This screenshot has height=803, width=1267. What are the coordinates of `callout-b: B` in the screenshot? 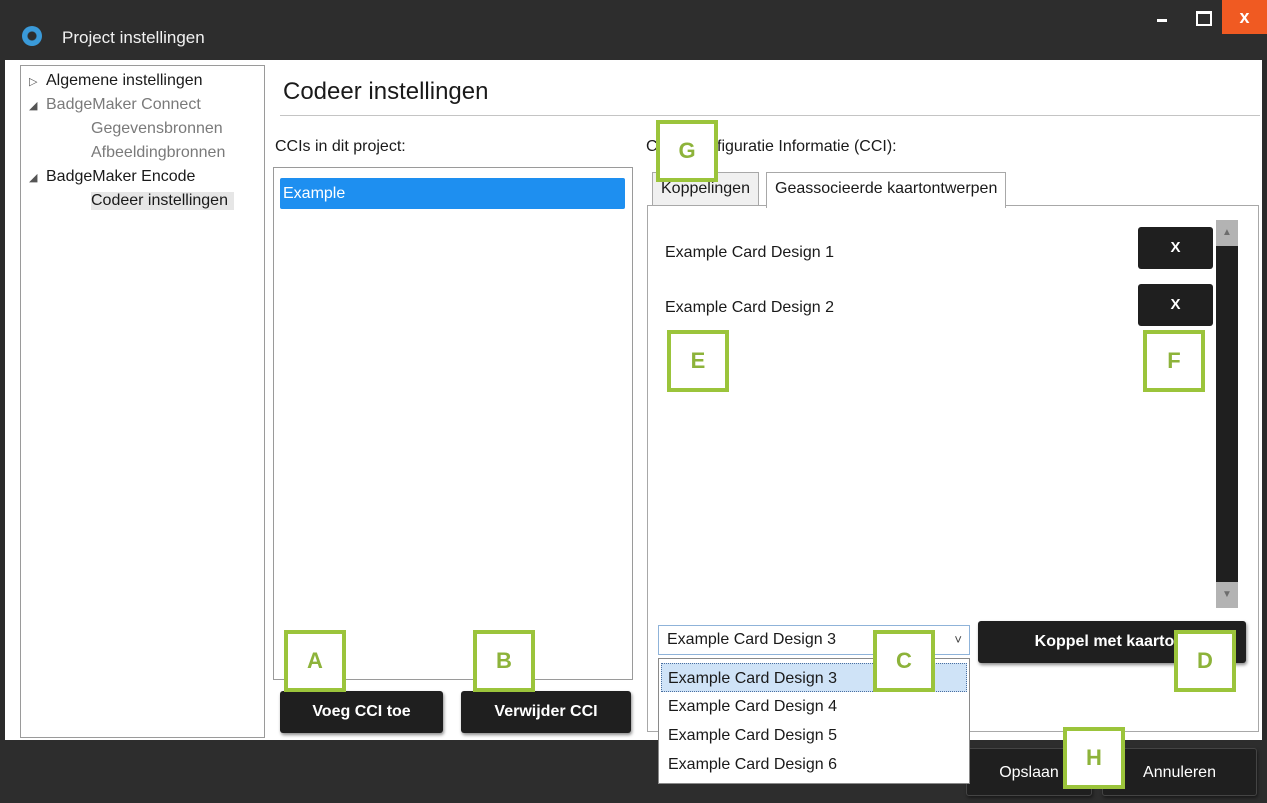 It's located at (504, 661).